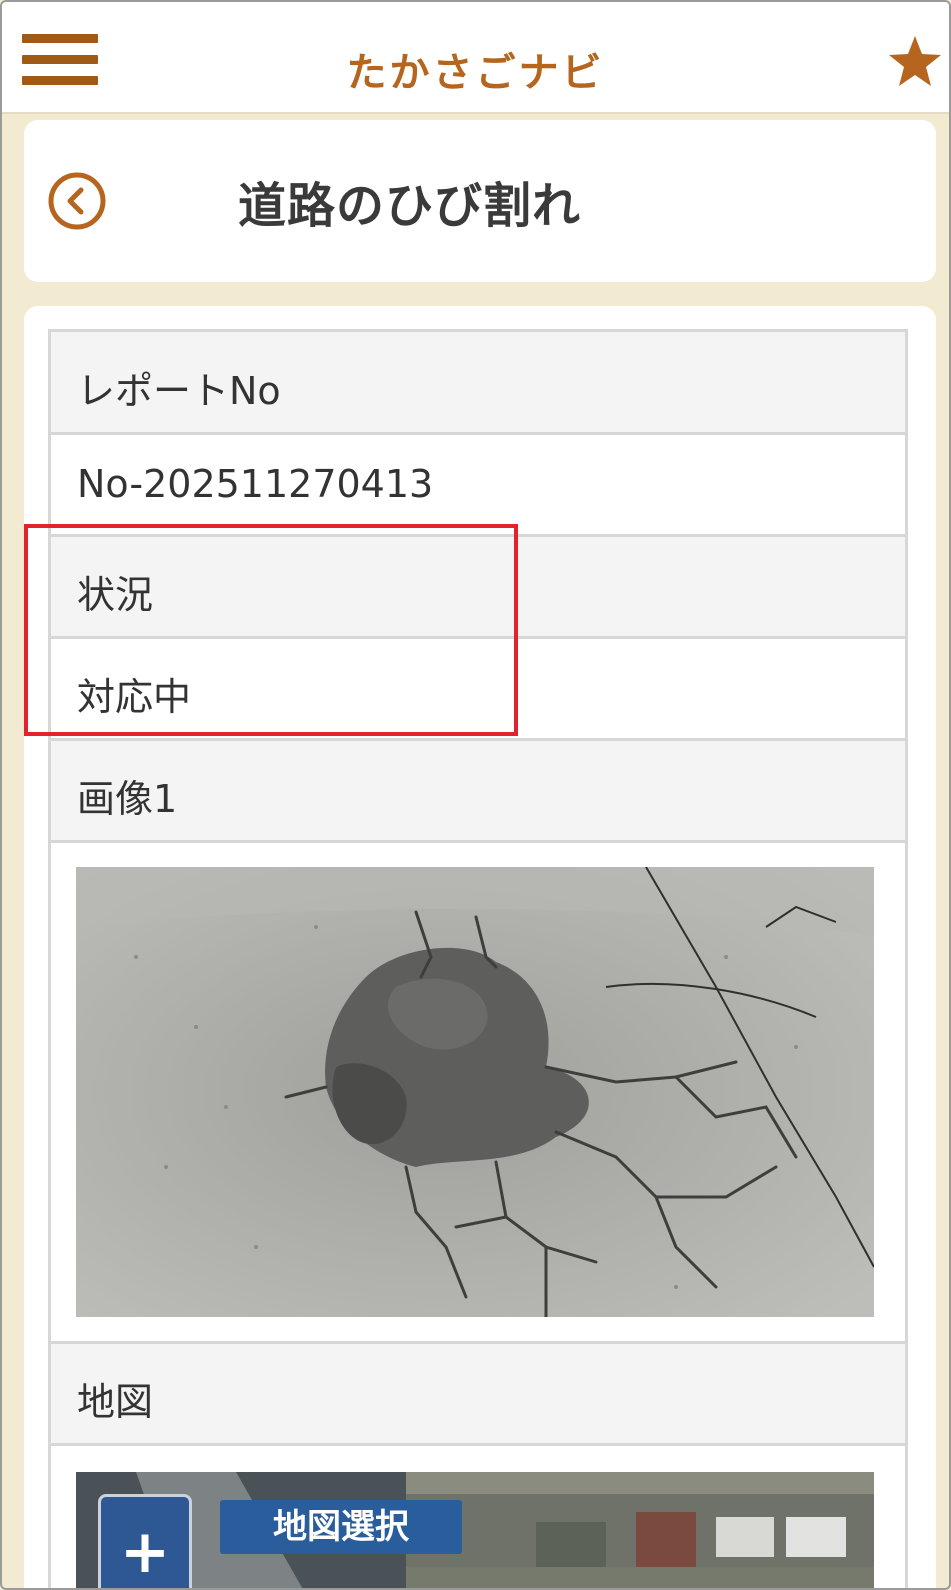 The height and width of the screenshot is (1590, 951). What do you see at coordinates (478, 588) in the screenshot?
I see `status-label-row: 状況` at bounding box center [478, 588].